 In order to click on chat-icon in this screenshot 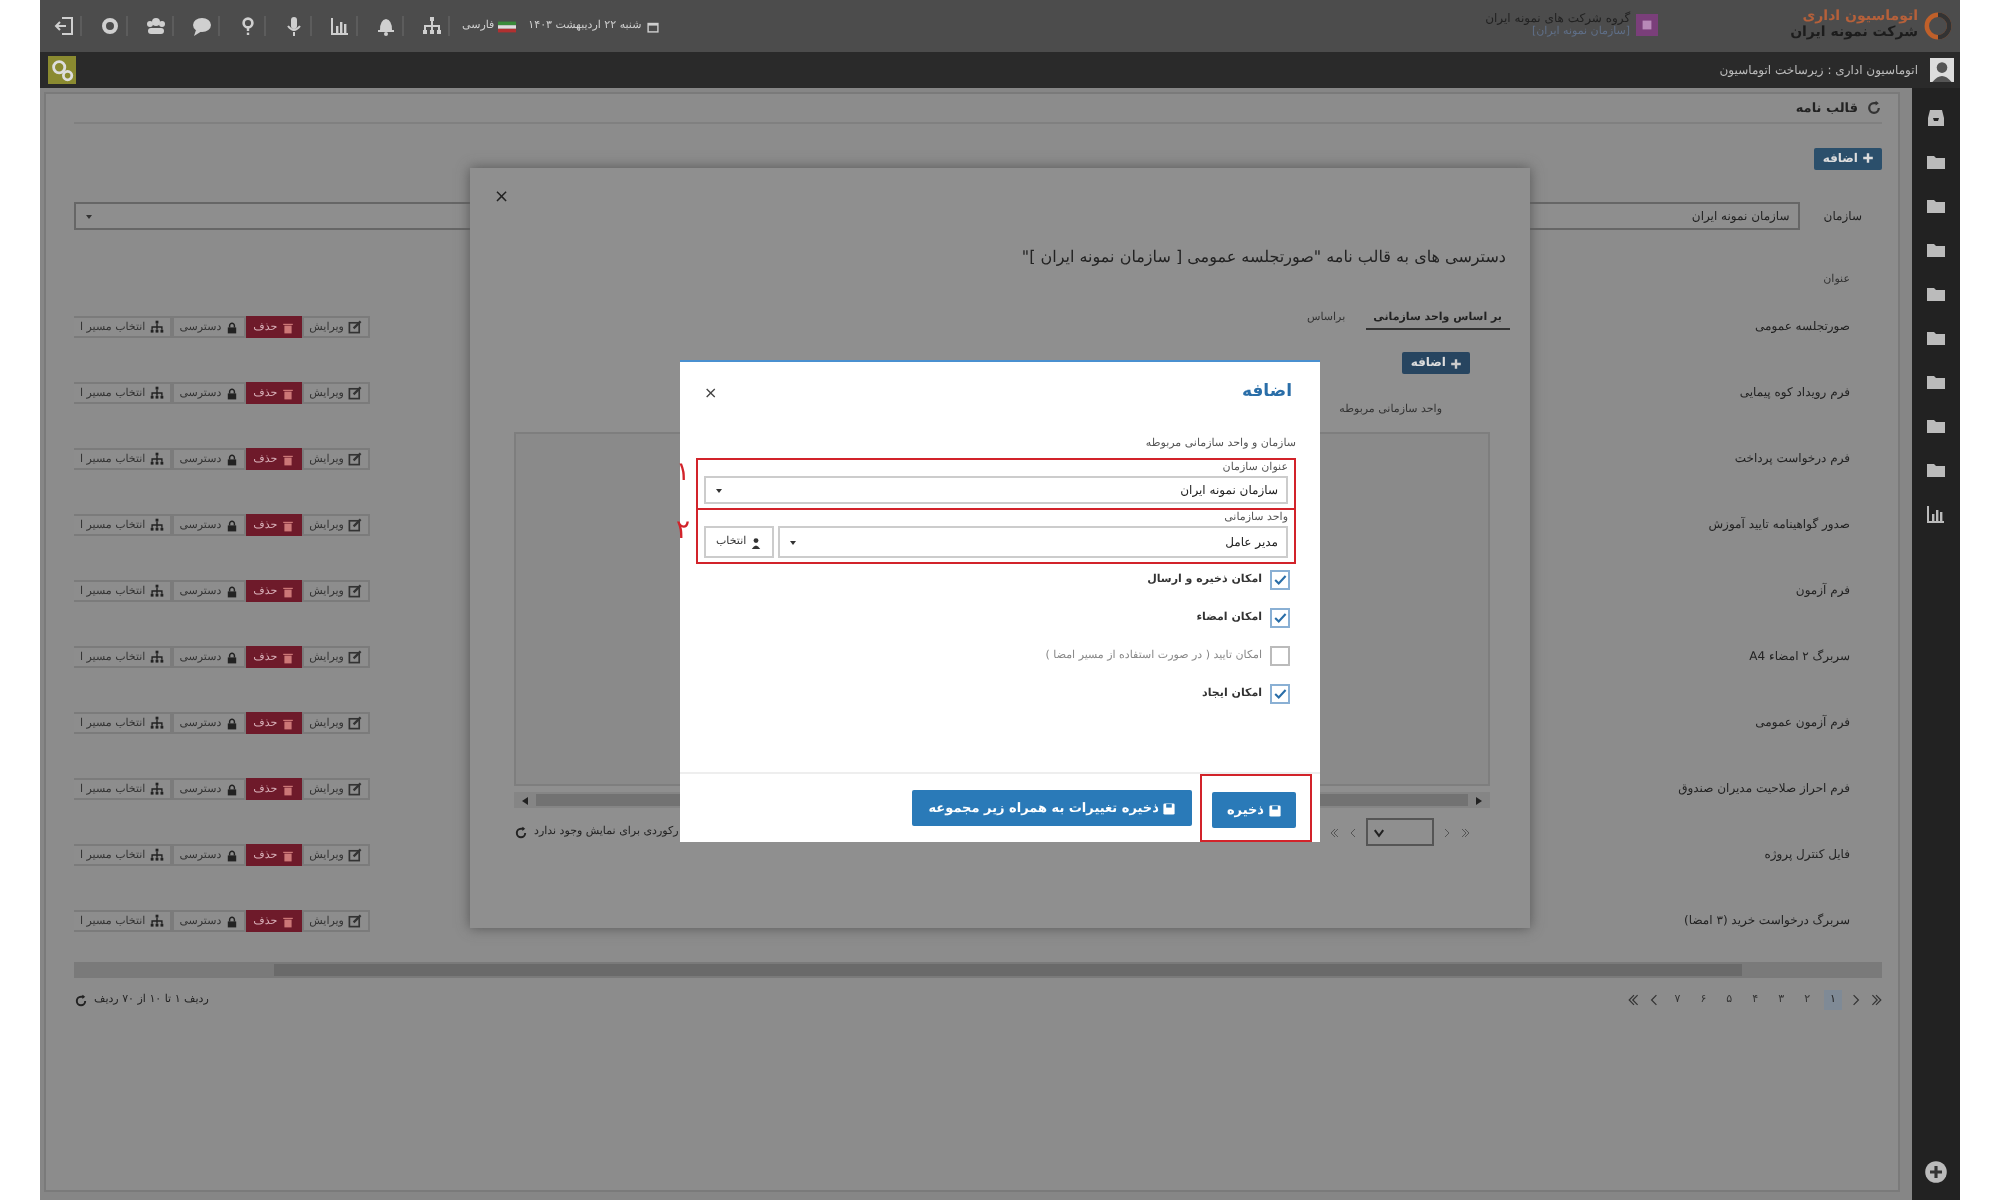, I will do `click(202, 26)`.